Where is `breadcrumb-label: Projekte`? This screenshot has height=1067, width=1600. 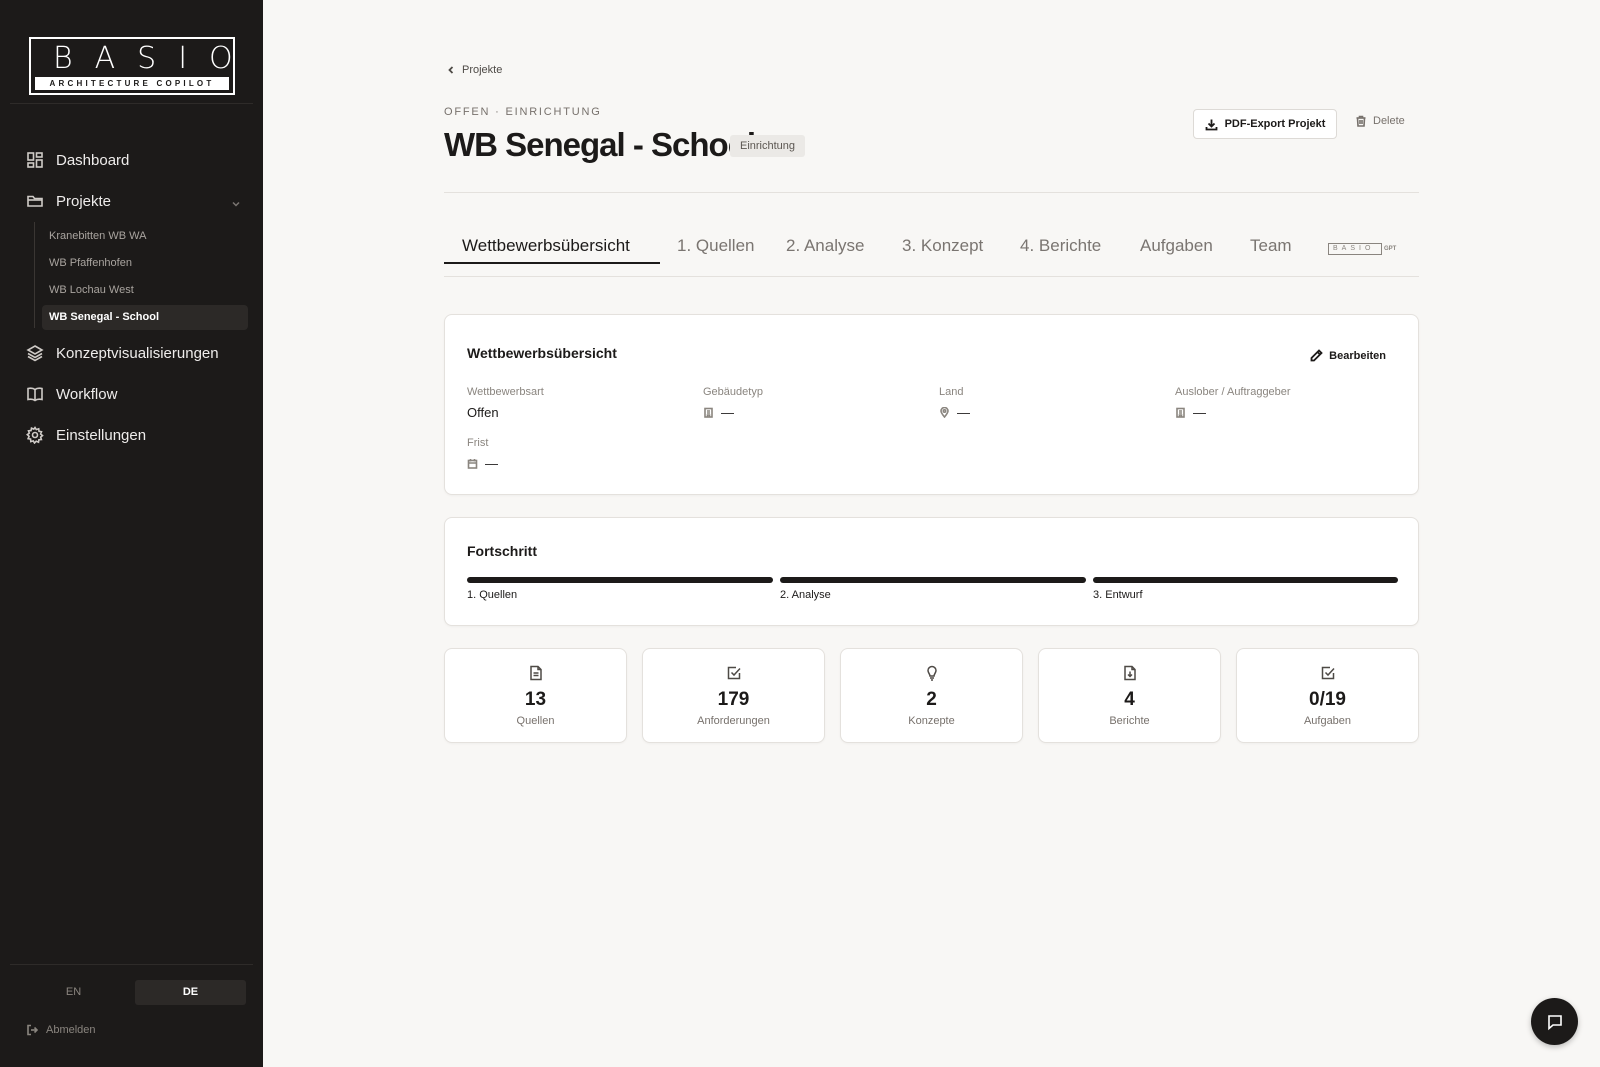
breadcrumb-label: Projekte is located at coordinates (482, 70).